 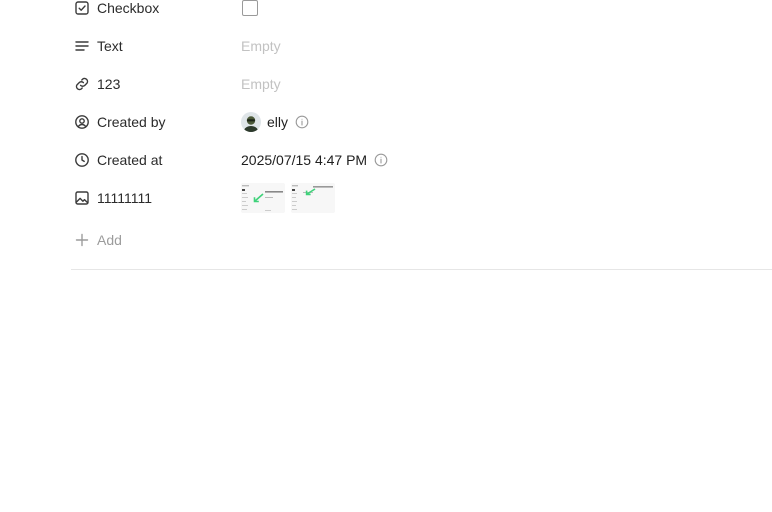 I want to click on checkbox-icon, so click(x=82, y=8).